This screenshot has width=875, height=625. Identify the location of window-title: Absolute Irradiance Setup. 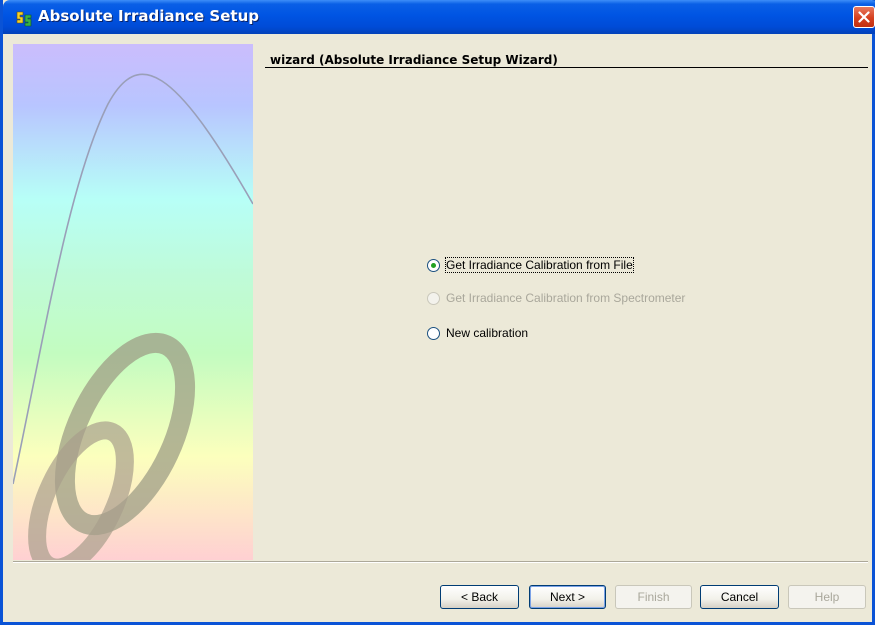
(148, 16).